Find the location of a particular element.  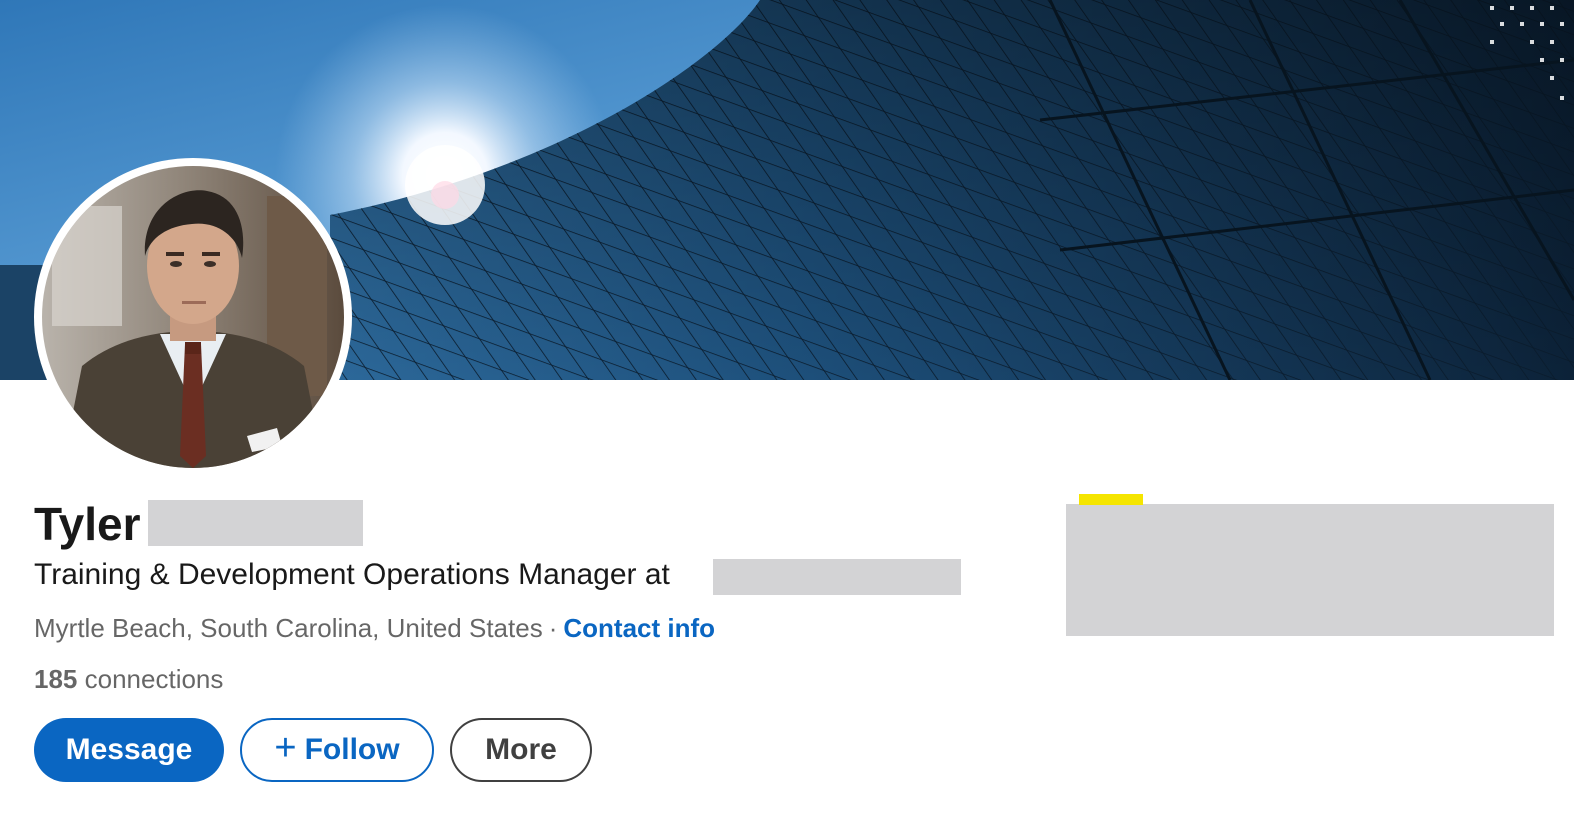

avatar-photo is located at coordinates (193, 317).